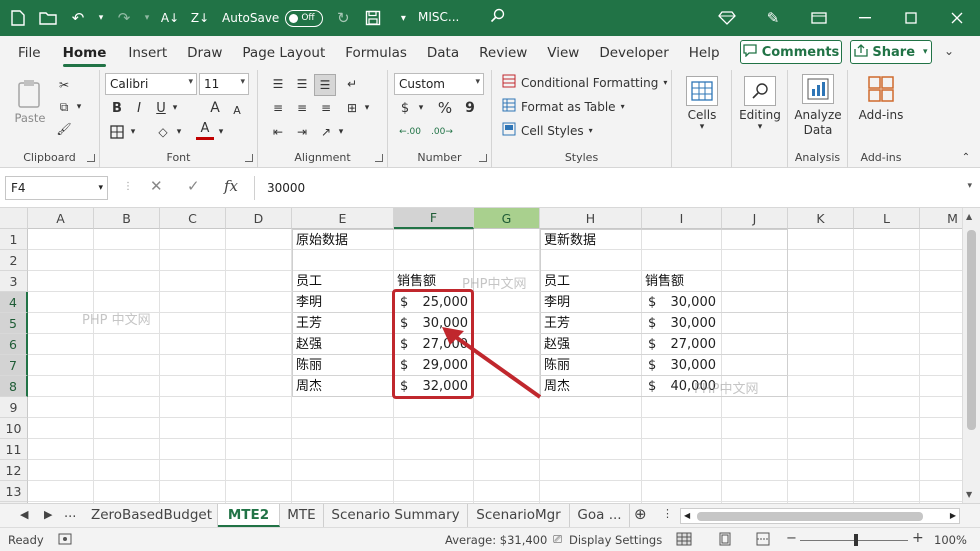  Describe the element at coordinates (309, 365) in the screenshot. I see `original-employee-name: 陈丽` at that location.